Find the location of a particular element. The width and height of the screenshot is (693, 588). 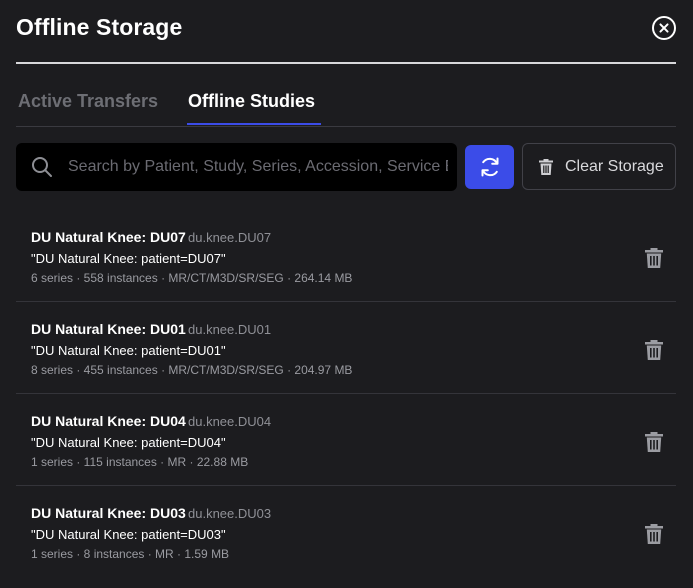

study-title: DU Natural Knee: DU04 is located at coordinates (108, 421).